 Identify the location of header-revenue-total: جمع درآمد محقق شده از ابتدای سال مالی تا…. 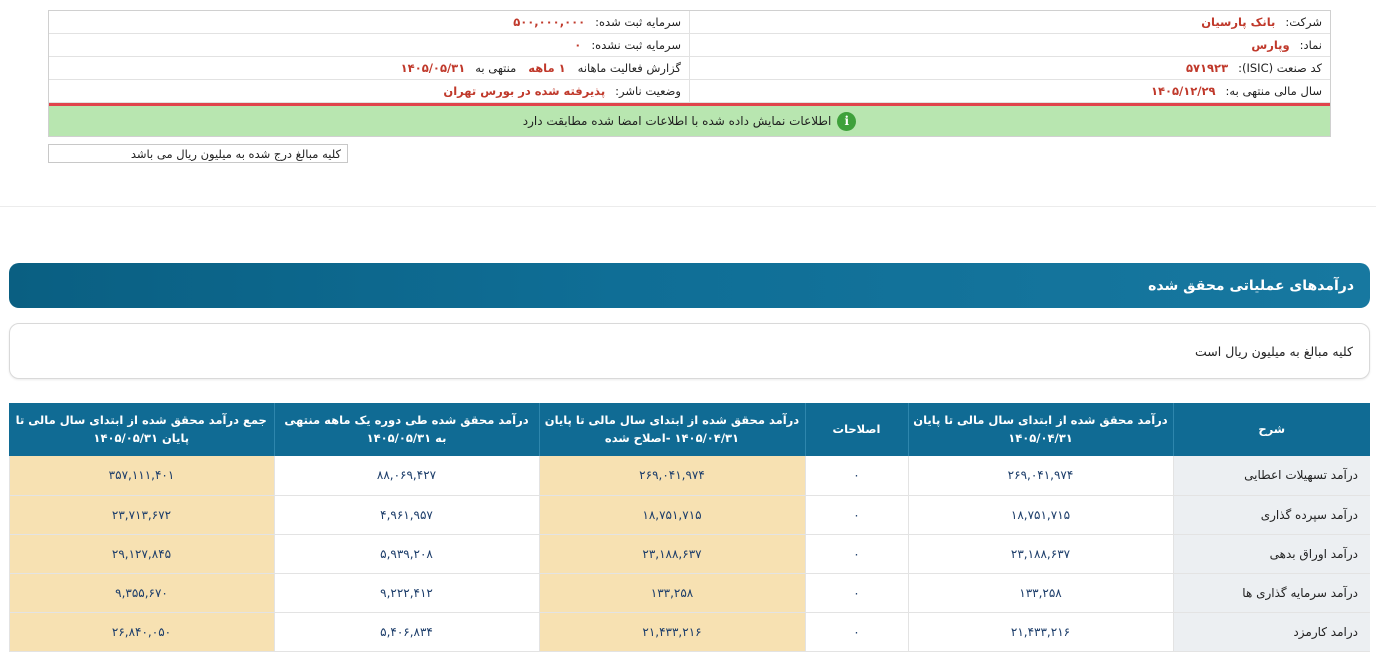
(141, 429).